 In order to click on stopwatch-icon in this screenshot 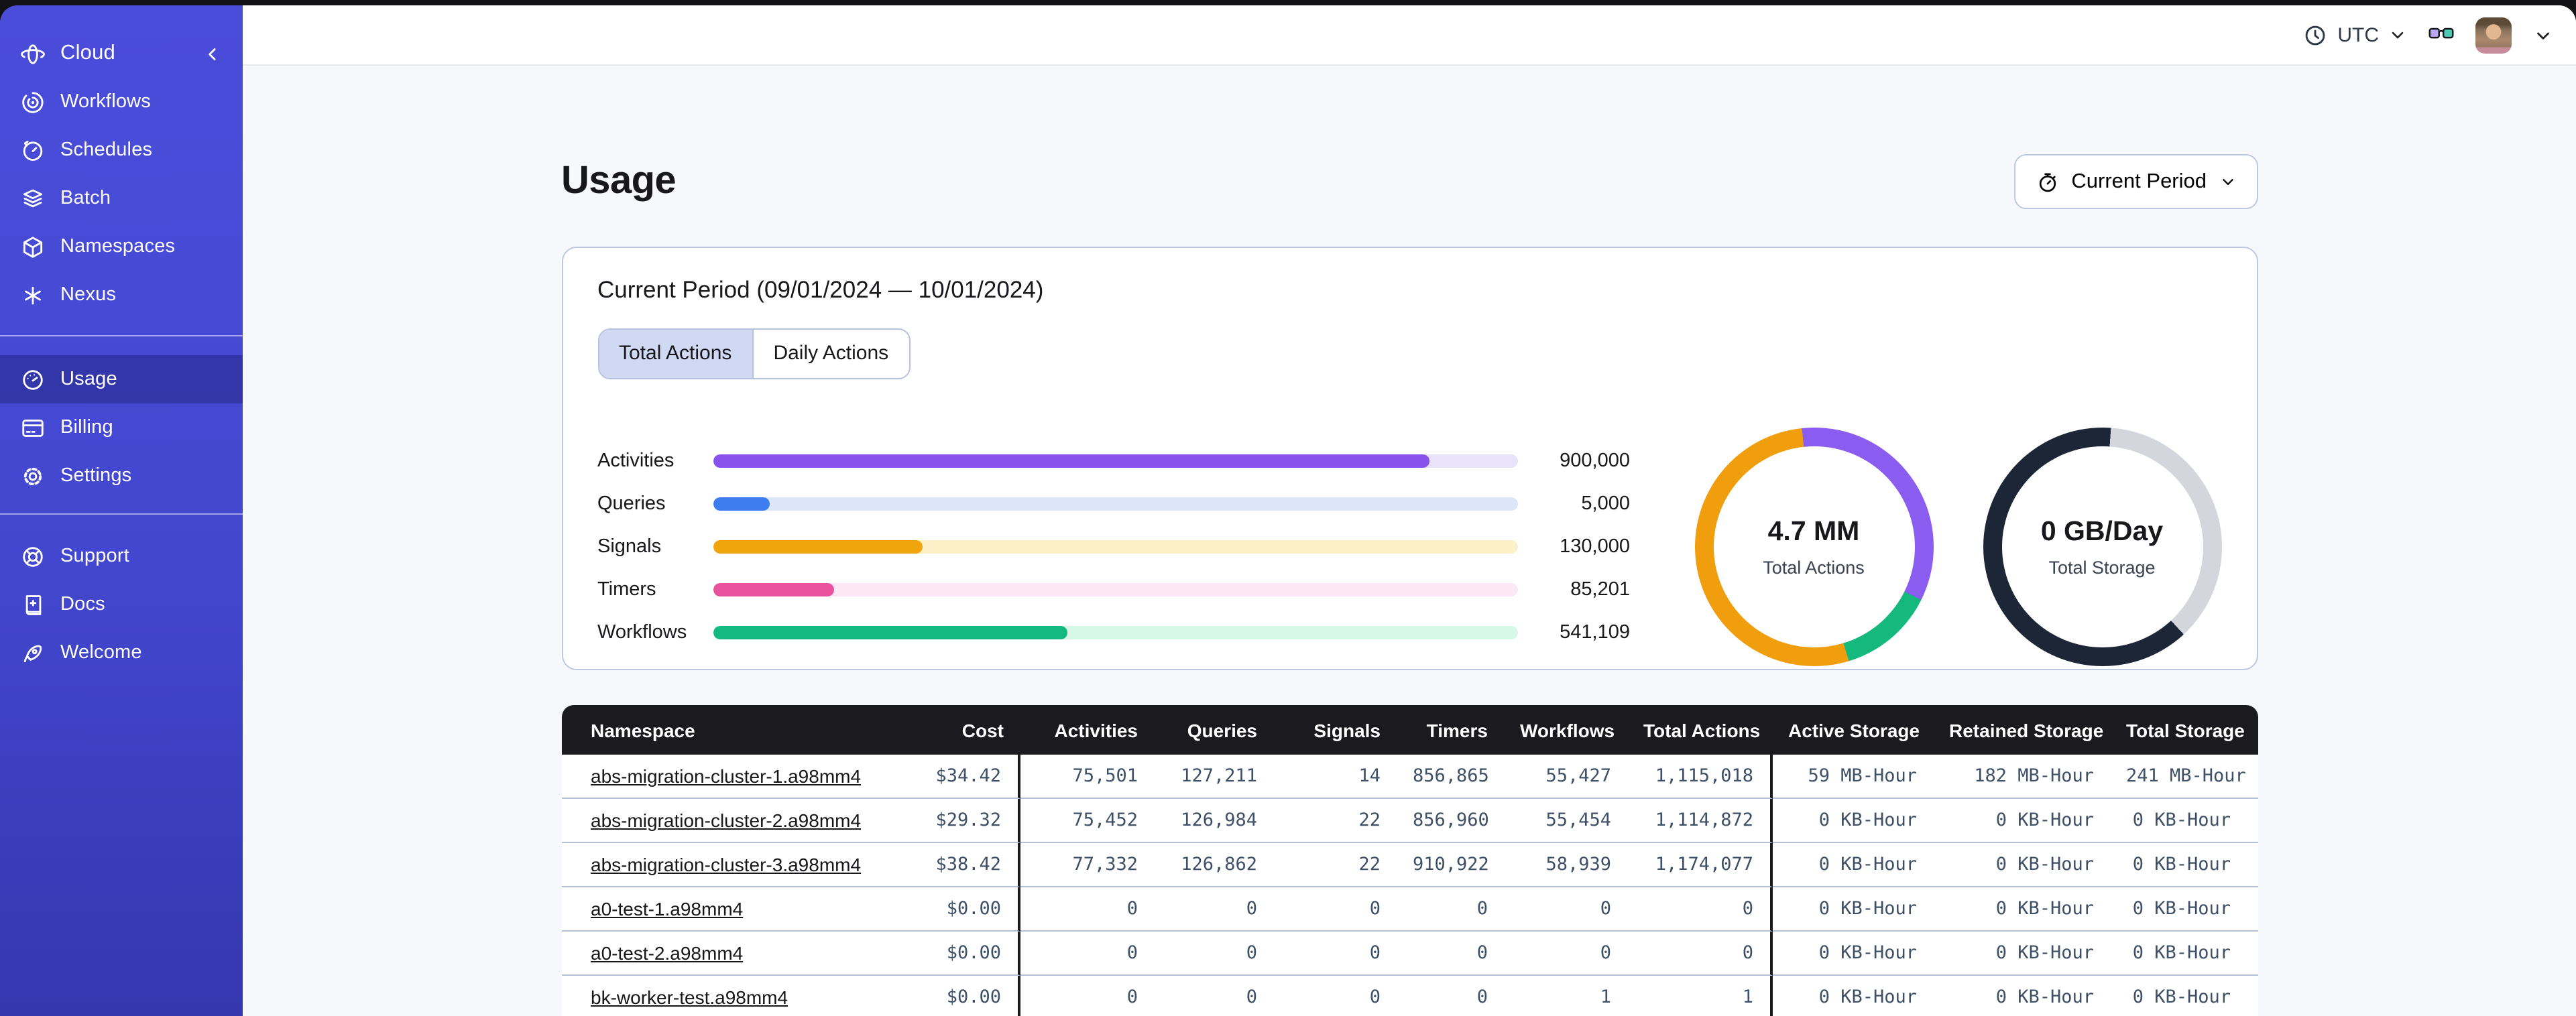, I will do `click(2047, 182)`.